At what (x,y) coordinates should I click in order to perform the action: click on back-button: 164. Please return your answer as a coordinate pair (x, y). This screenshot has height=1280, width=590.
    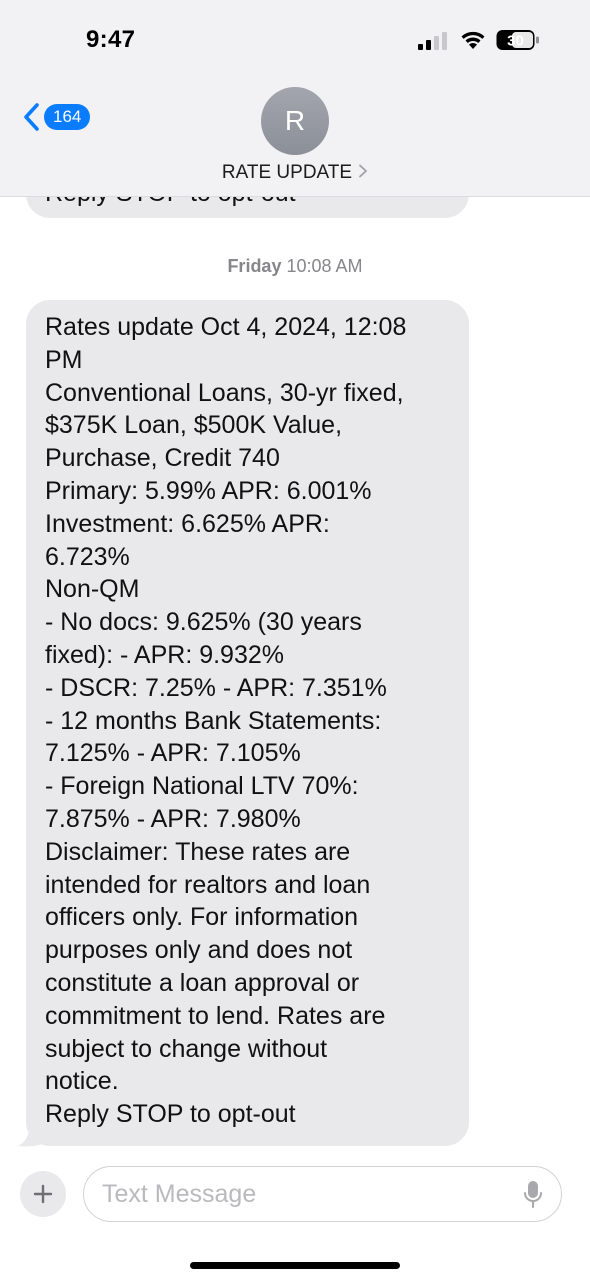
    Looking at the image, I should click on (56, 117).